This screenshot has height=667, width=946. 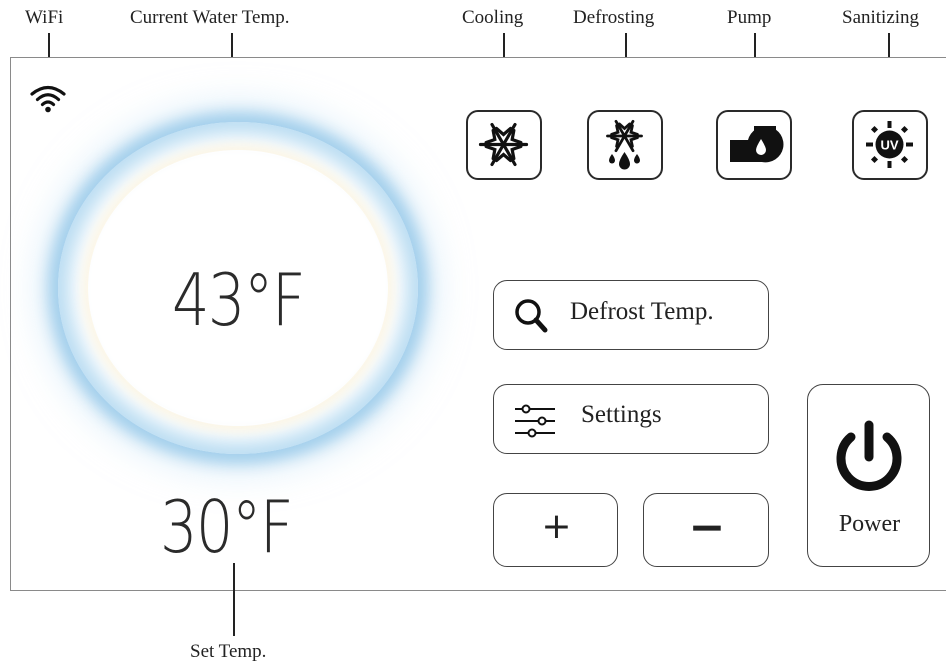 What do you see at coordinates (531, 316) in the screenshot?
I see `search-icon` at bounding box center [531, 316].